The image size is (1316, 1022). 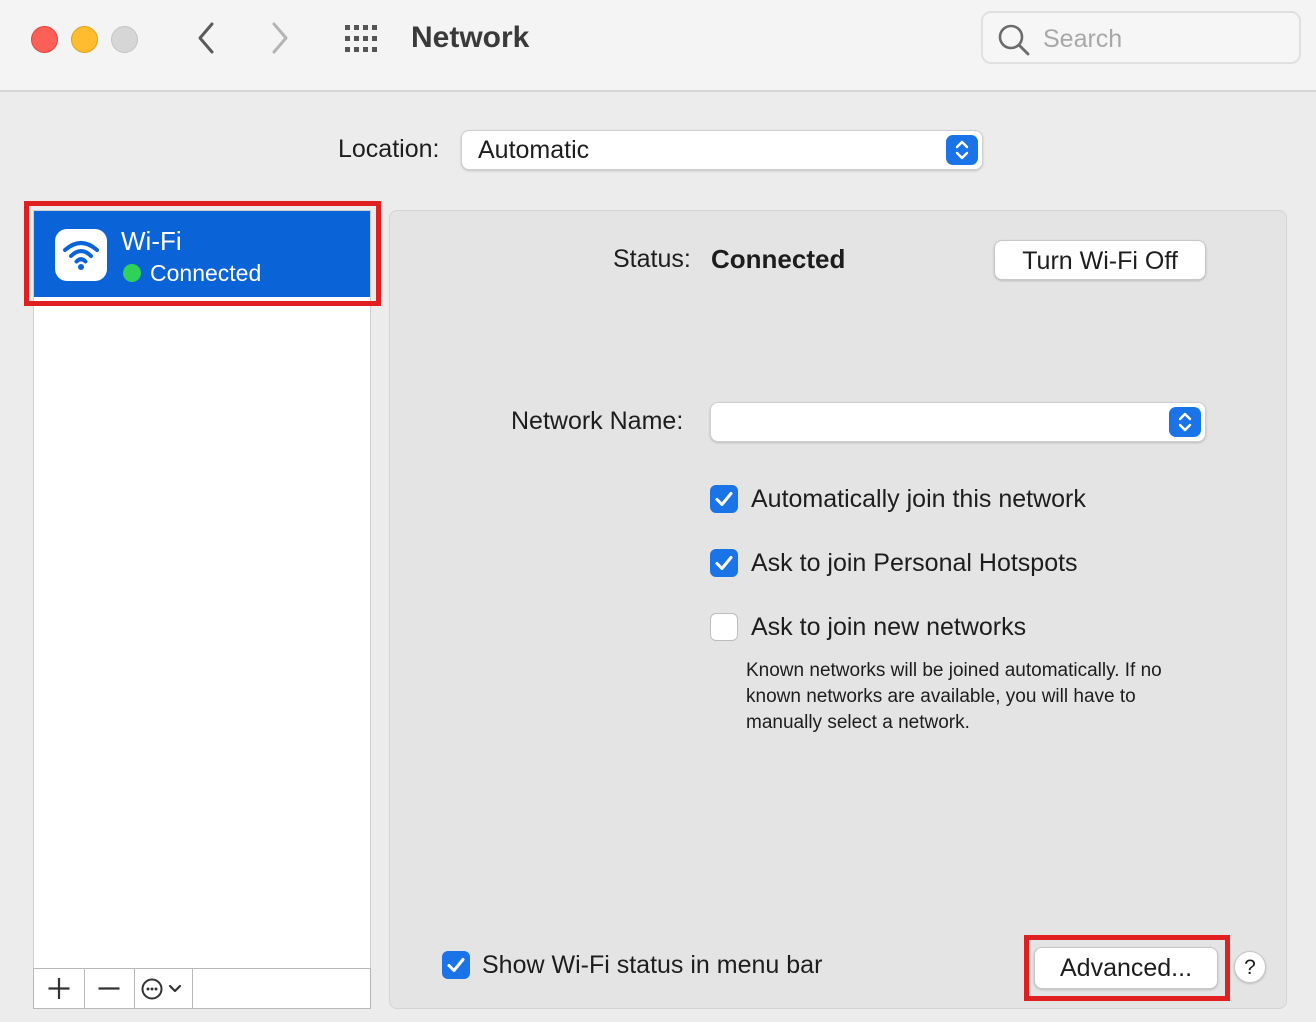 I want to click on action-menu-button, so click(x=163, y=988).